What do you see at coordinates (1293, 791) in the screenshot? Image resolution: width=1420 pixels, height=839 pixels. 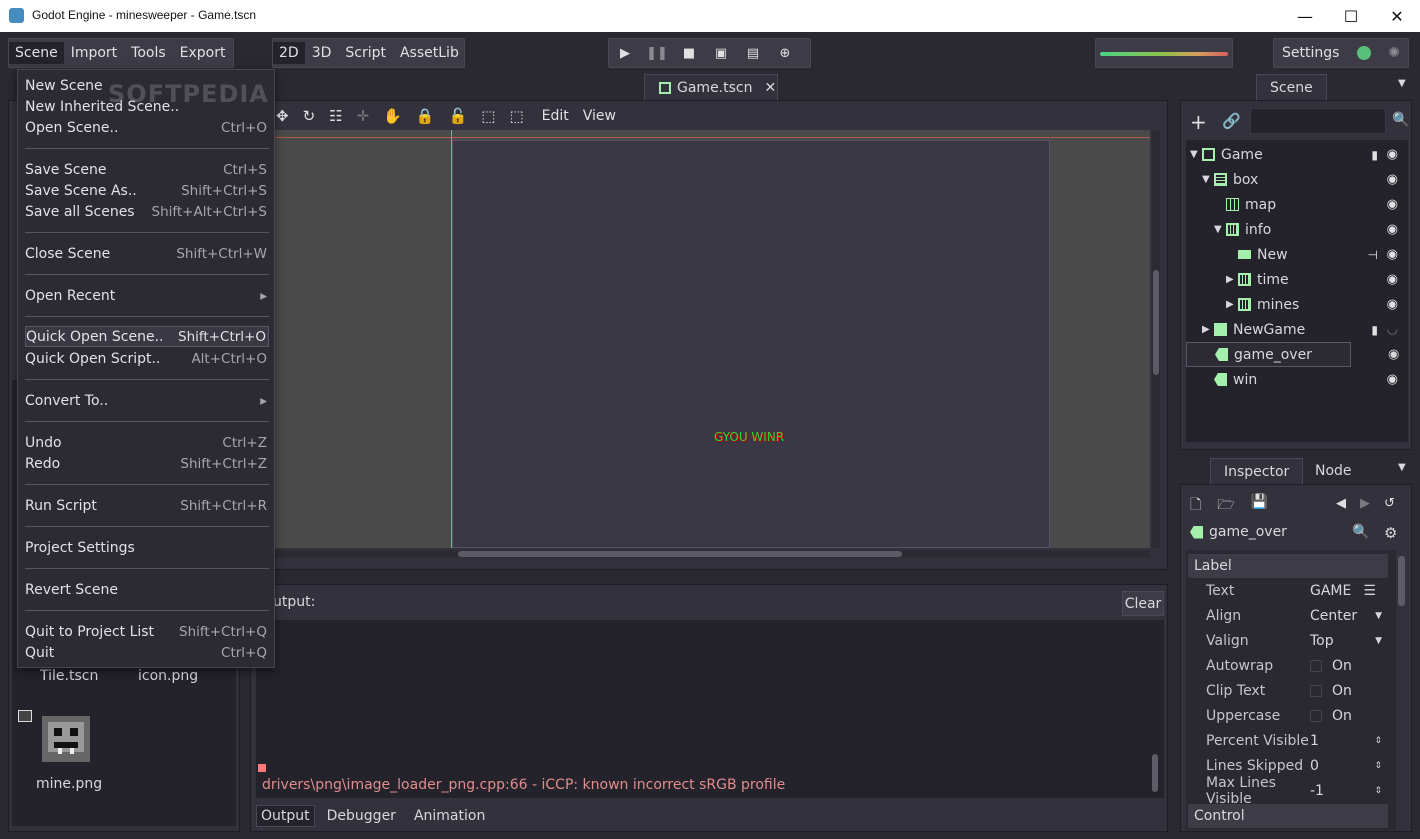 I see `prop-max-lines-visible: Max Lines Visible -1 ⇕` at bounding box center [1293, 791].